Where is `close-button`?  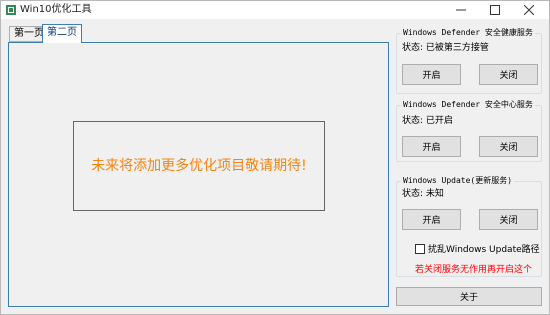 close-button is located at coordinates (529, 10).